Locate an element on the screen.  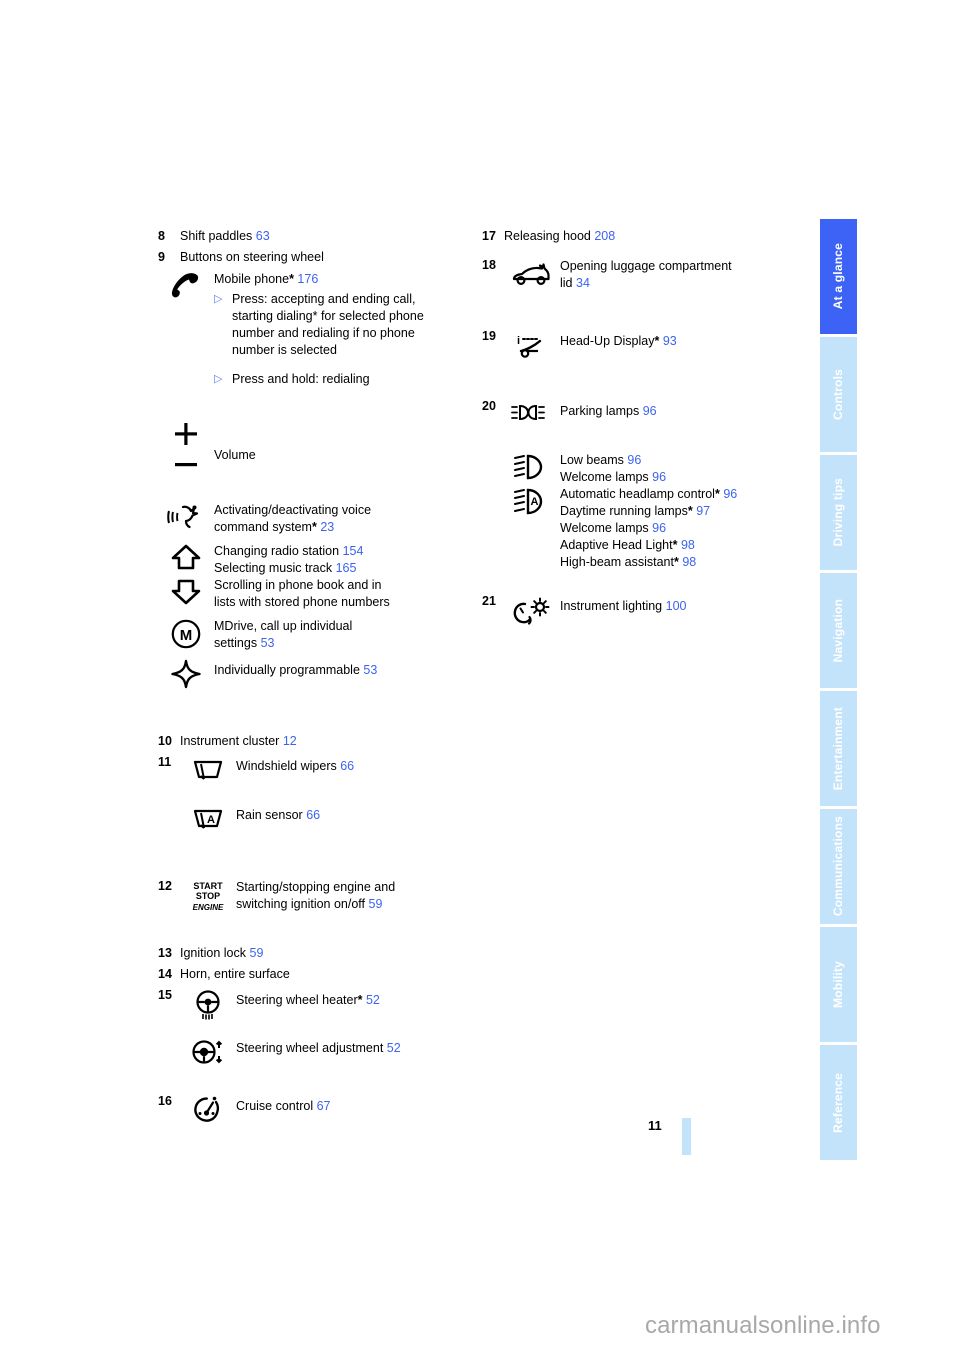
rain-sensor-icon: A is located at coordinates (208, 820).